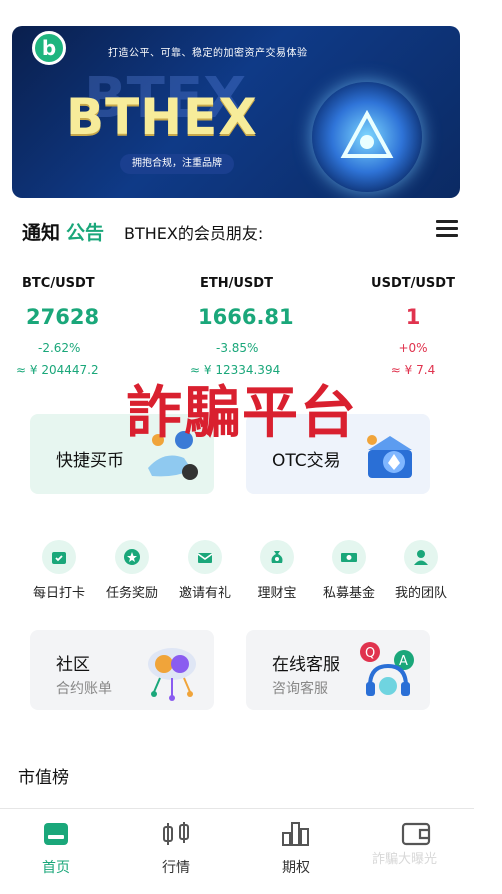 The width and height of the screenshot is (502, 894). Describe the element at coordinates (306, 665) in the screenshot. I see `service-title: 在线客服` at that location.